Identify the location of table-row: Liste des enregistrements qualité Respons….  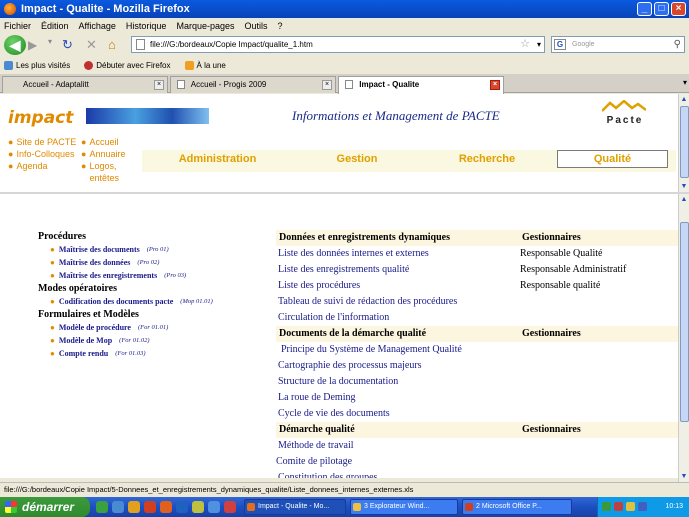
(477, 270).